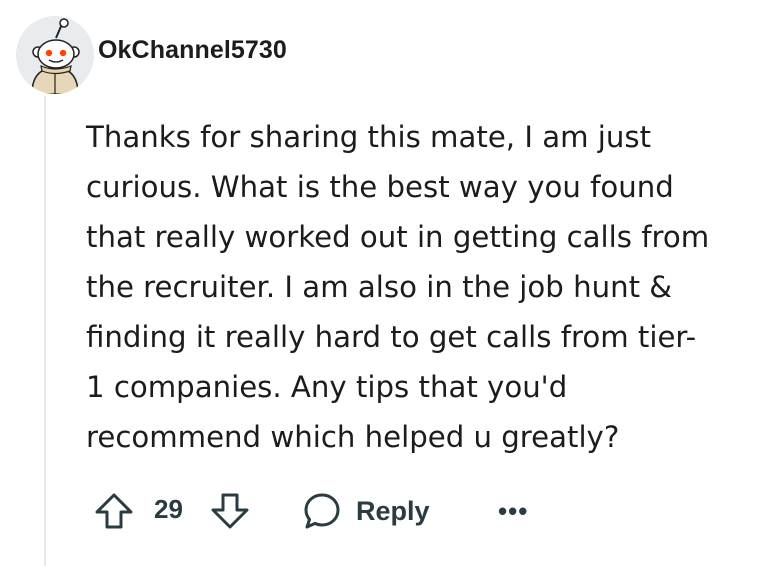  What do you see at coordinates (168, 509) in the screenshot?
I see `vote-score: 29` at bounding box center [168, 509].